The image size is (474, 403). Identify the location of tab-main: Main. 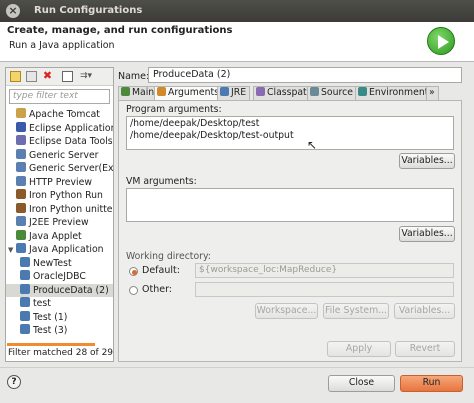
(138, 93).